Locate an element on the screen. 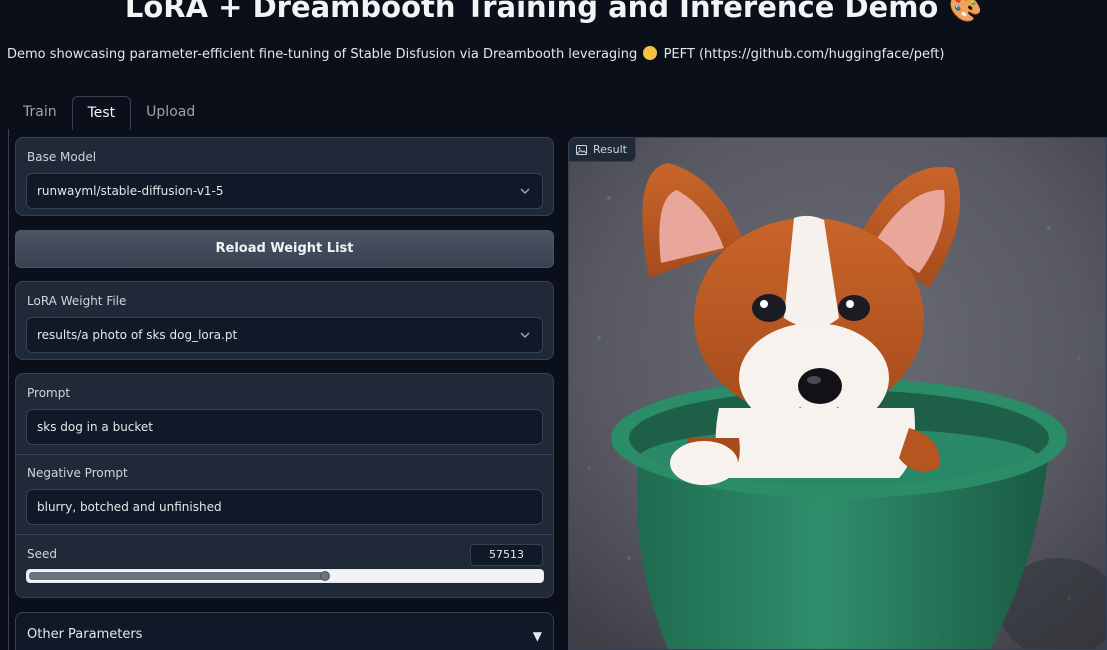  lora-weight-dropdown: results/a photo of sks dog_lora.pt is located at coordinates (284, 335).